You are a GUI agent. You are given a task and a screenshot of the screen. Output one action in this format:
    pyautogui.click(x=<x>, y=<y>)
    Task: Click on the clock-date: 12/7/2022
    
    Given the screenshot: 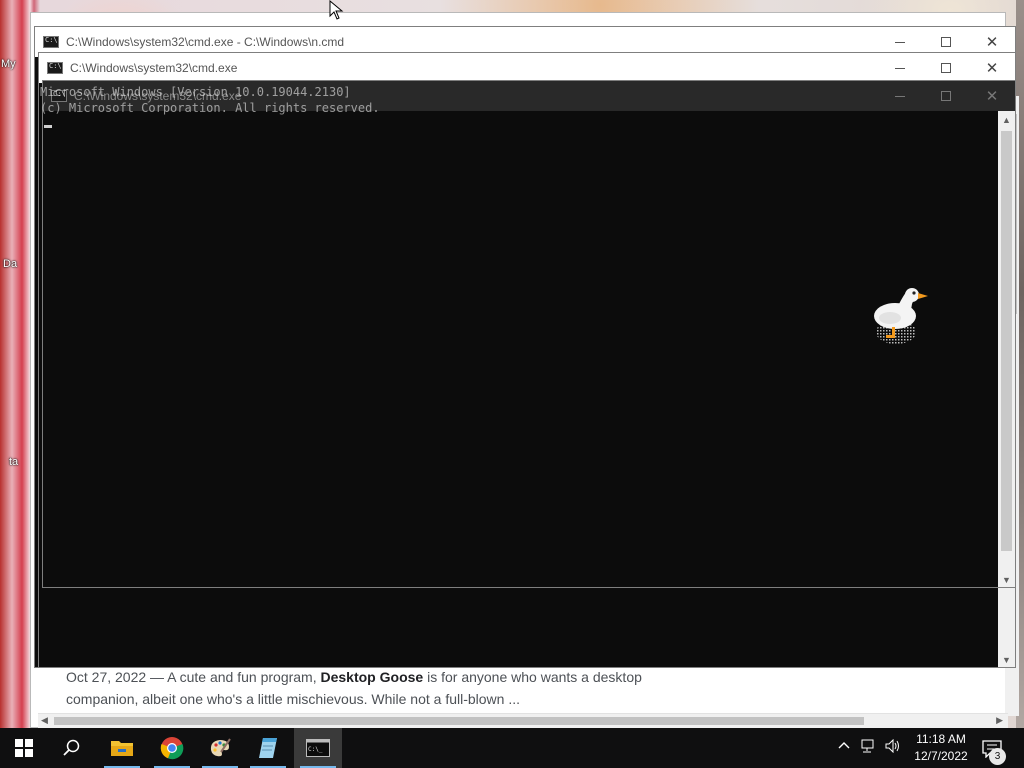 What is the action you would take?
    pyautogui.click(x=941, y=756)
    